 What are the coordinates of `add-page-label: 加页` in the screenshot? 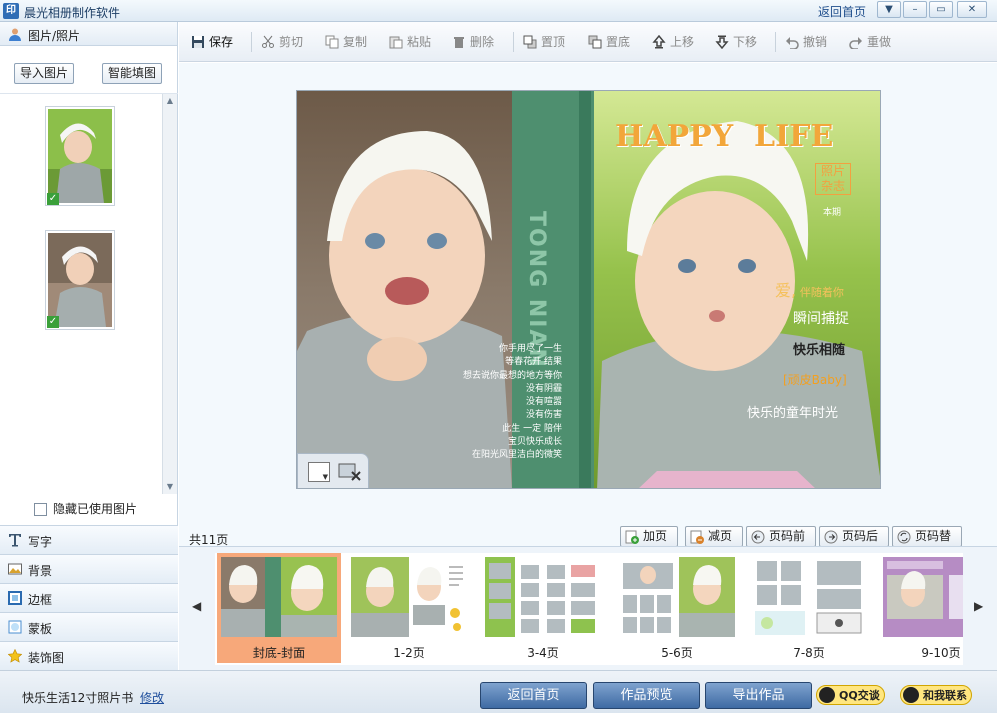 It's located at (655, 536).